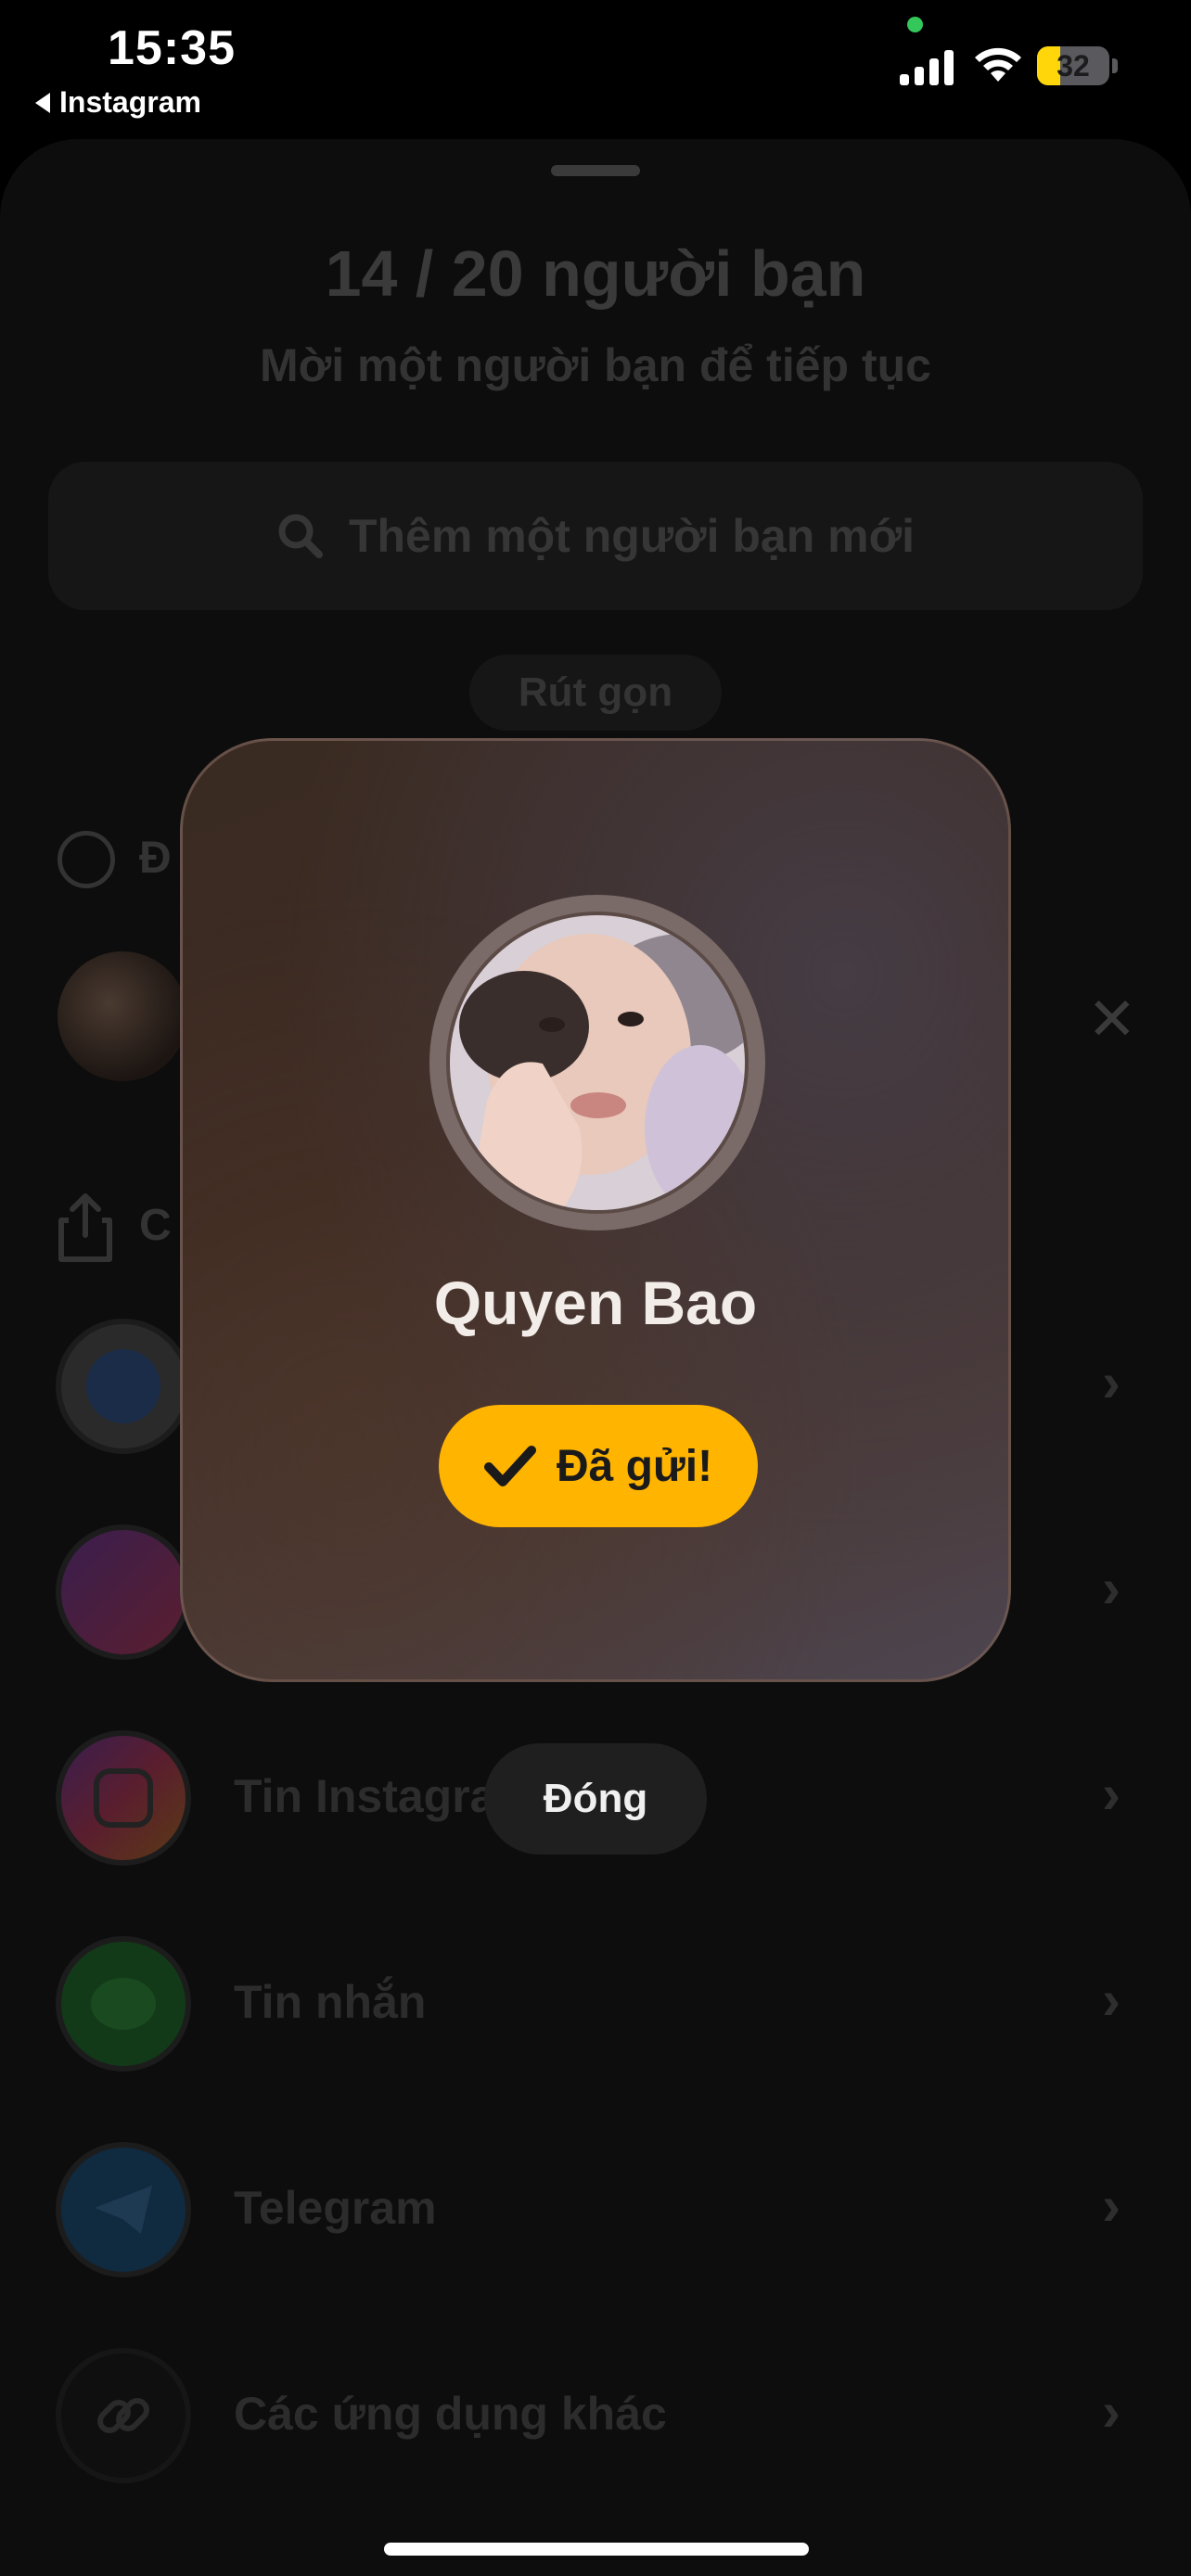 The width and height of the screenshot is (1191, 2576). What do you see at coordinates (85, 1227) in the screenshot?
I see `share-icon` at bounding box center [85, 1227].